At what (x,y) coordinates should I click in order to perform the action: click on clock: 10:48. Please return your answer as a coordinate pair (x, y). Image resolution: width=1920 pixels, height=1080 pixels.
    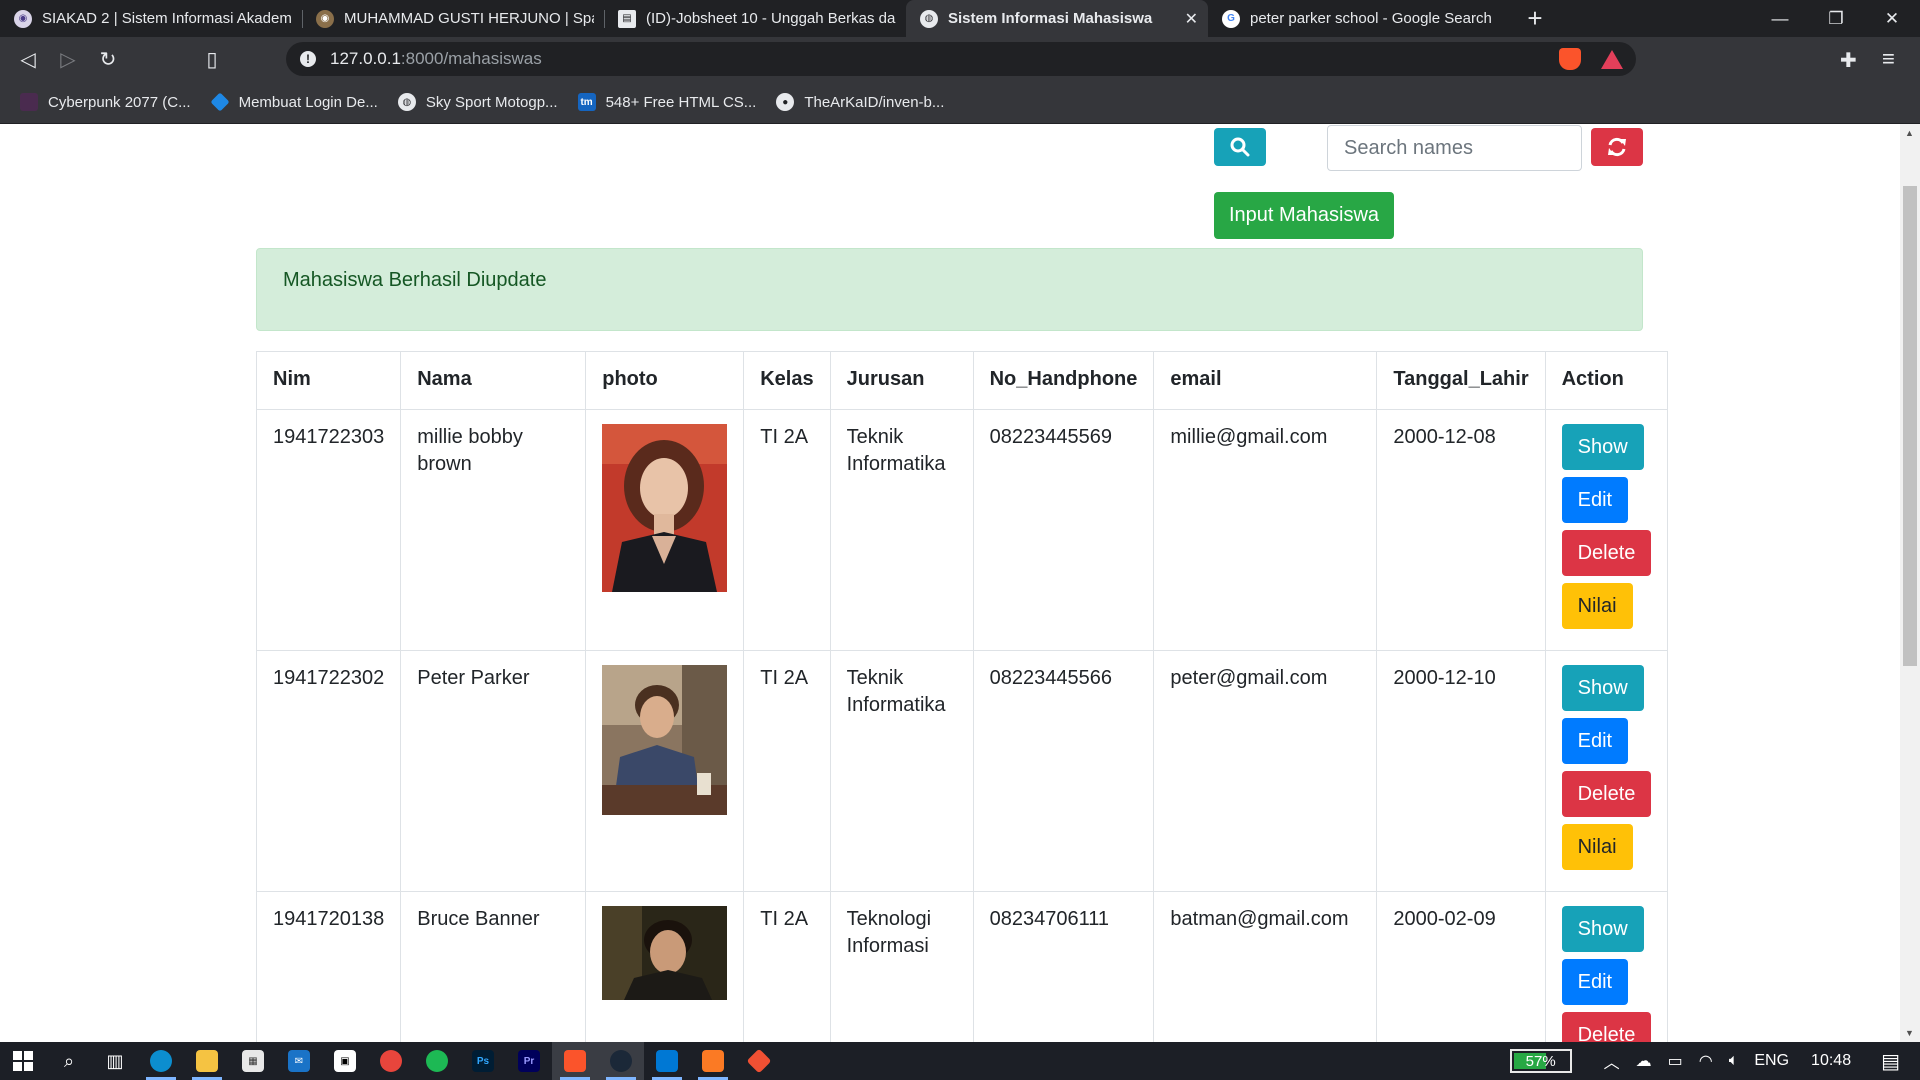
    Looking at the image, I should click on (1831, 1061).